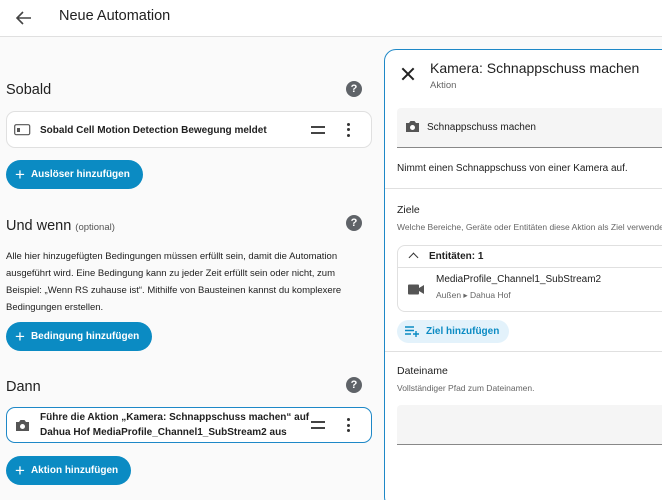 Image resolution: width=662 pixels, height=500 pixels. I want to click on add-trigger-button: + Auslöser hinzufügen, so click(74, 174).